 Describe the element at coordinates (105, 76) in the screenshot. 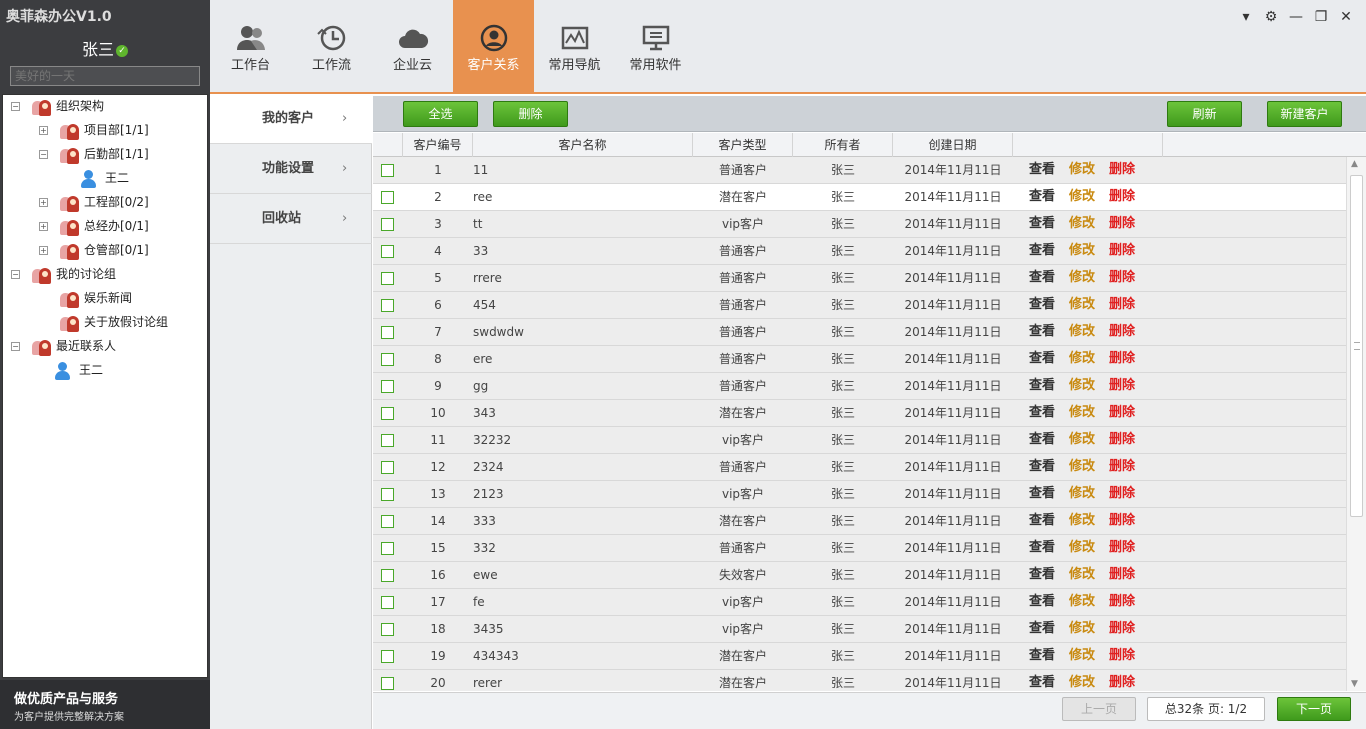

I see `signature-input` at that location.